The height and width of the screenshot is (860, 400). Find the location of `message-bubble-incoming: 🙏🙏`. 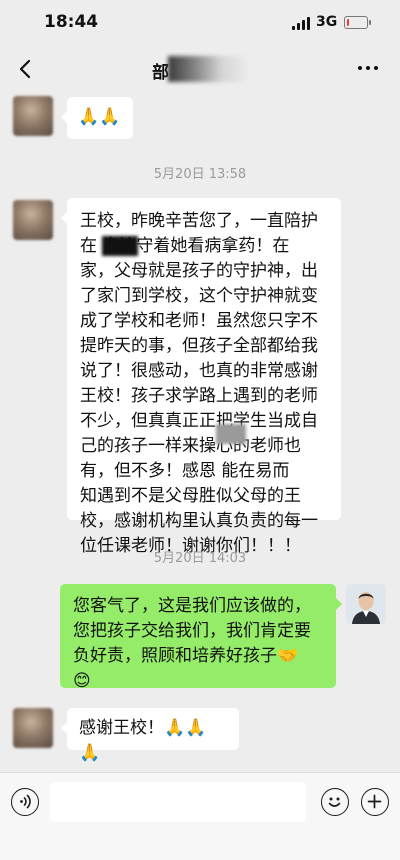

message-bubble-incoming: 🙏🙏 is located at coordinates (97, 118).